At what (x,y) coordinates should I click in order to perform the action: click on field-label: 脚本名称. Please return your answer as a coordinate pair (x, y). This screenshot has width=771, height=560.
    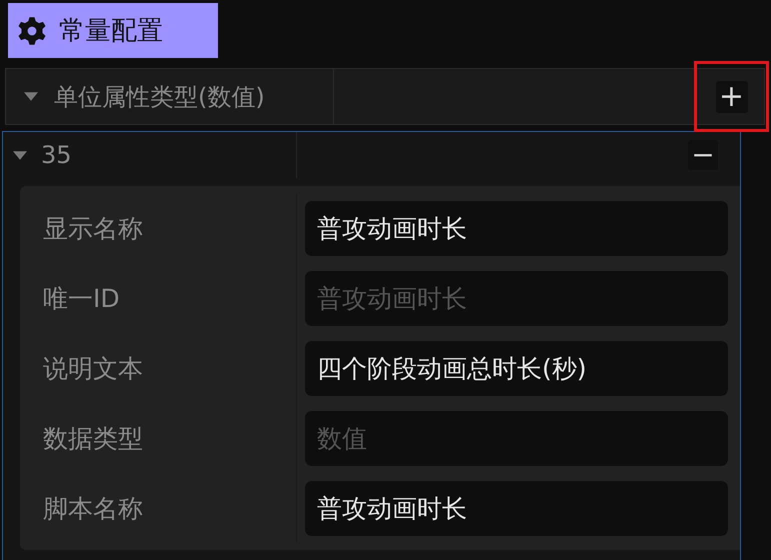
    Looking at the image, I should click on (158, 508).